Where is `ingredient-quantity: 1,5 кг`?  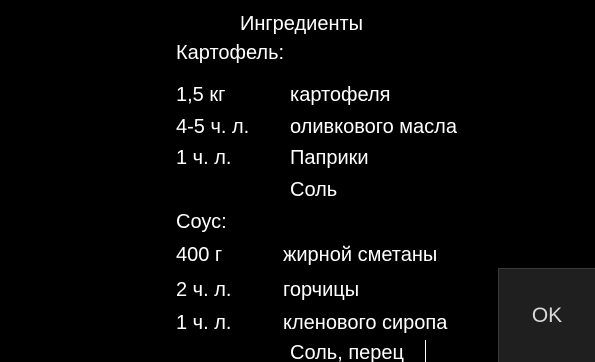 ingredient-quantity: 1,5 кг is located at coordinates (201, 95).